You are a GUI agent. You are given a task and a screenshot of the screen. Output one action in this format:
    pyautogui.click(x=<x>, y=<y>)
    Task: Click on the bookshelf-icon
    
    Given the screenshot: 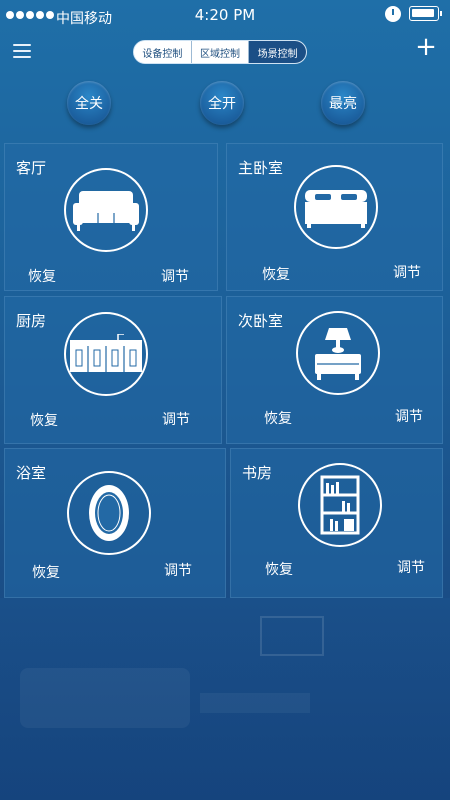 What is the action you would take?
    pyautogui.click(x=340, y=505)
    